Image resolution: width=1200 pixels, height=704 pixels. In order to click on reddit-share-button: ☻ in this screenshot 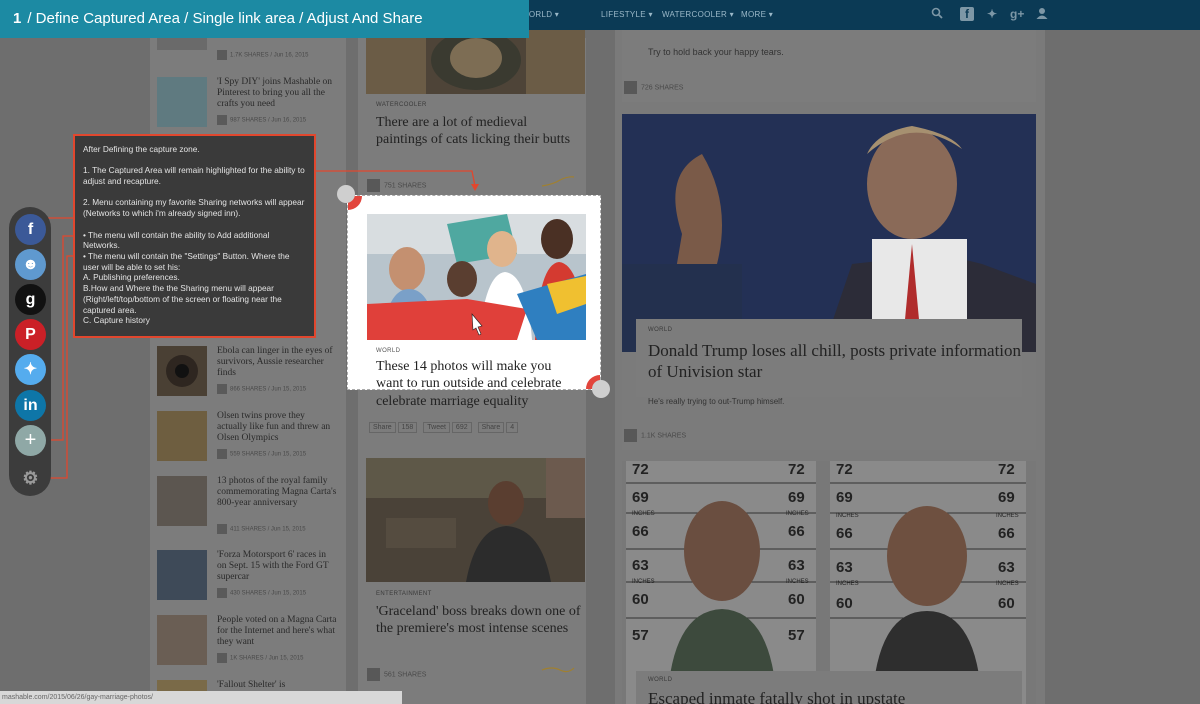, I will do `click(30, 264)`.